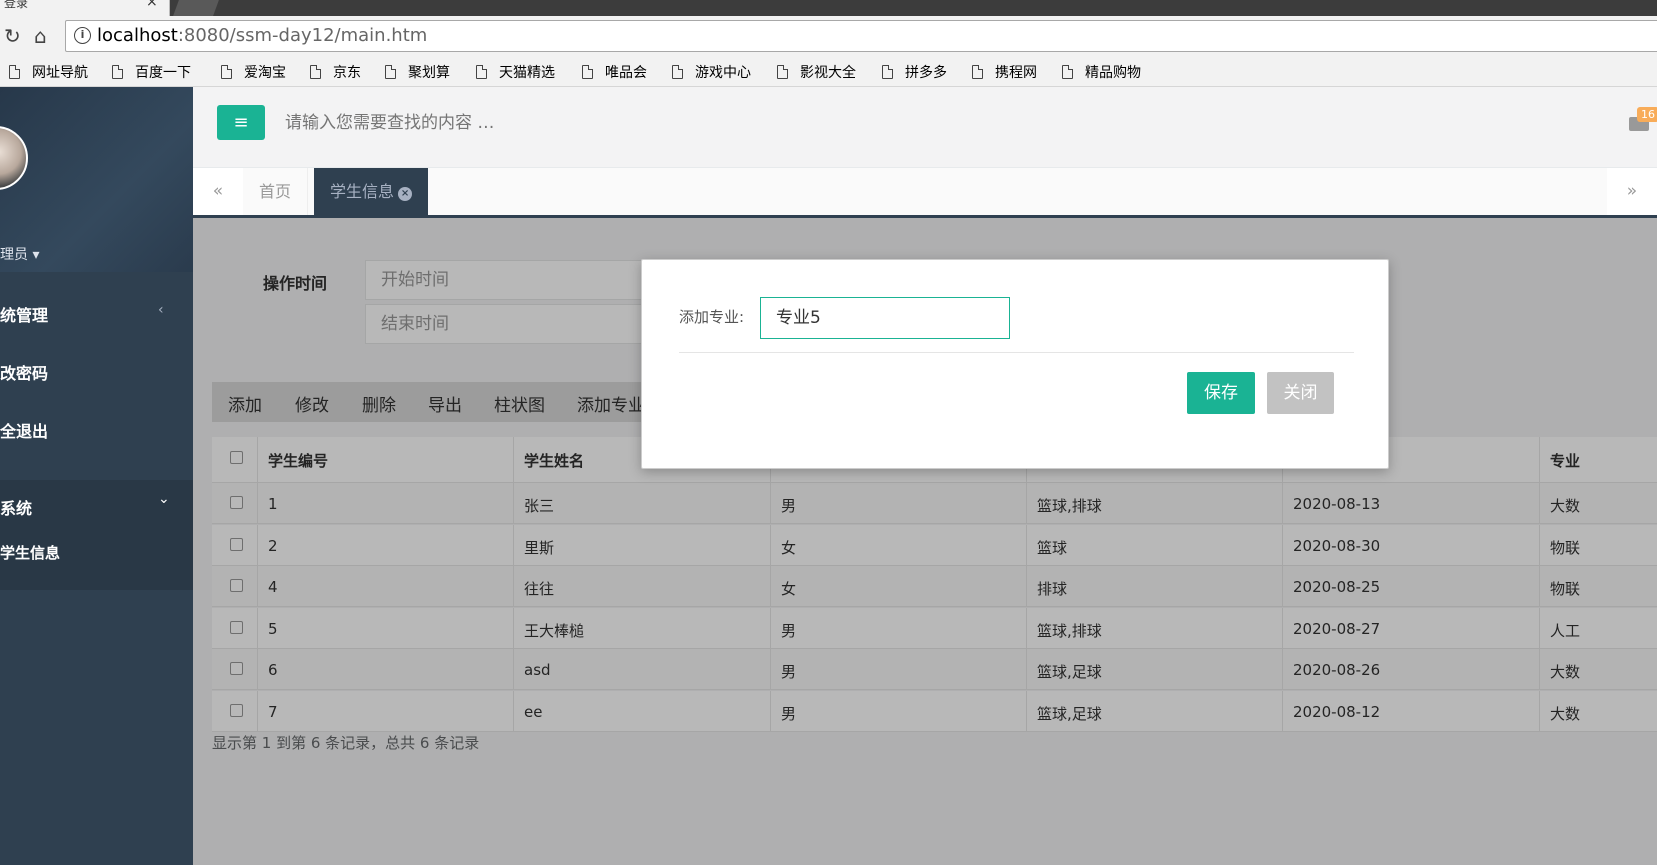 The width and height of the screenshot is (1657, 865). Describe the element at coordinates (96, 372) in the screenshot. I see `sidebar-item-change-password: 改密码` at that location.